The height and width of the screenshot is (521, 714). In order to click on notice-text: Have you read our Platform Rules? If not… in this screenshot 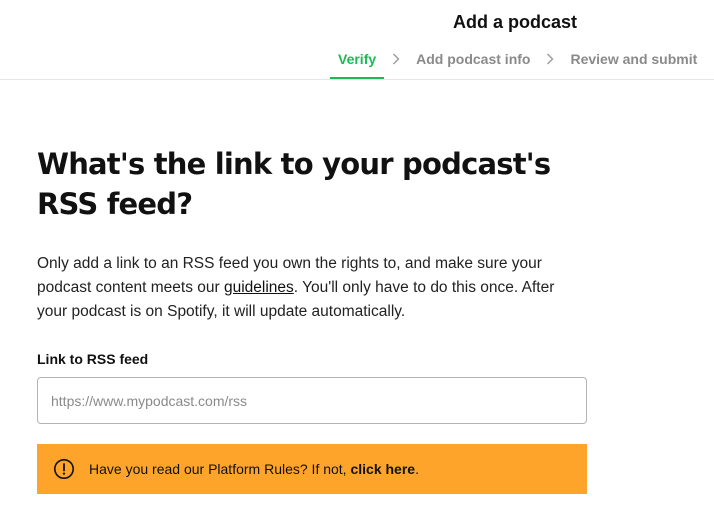, I will do `click(254, 469)`.